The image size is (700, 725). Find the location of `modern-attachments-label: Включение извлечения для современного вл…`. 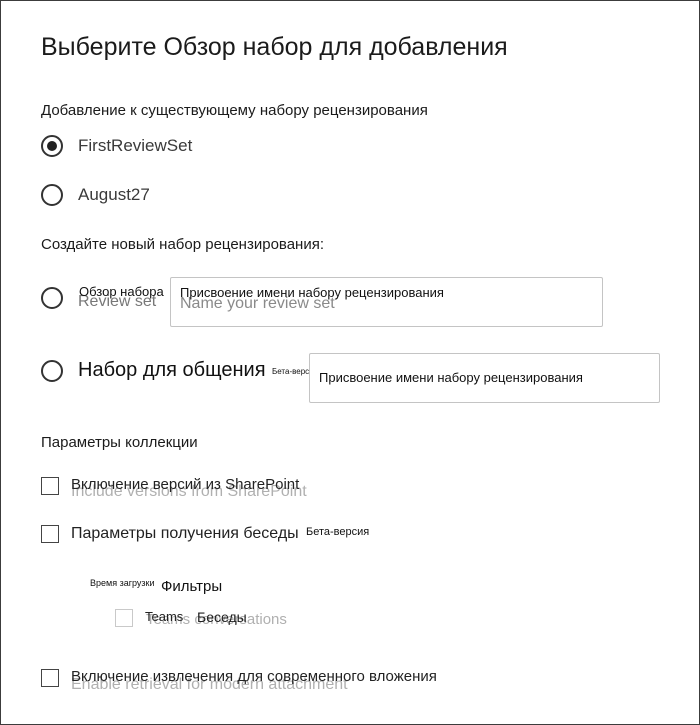

modern-attachments-label: Включение извлечения для современного вл… is located at coordinates (254, 676).